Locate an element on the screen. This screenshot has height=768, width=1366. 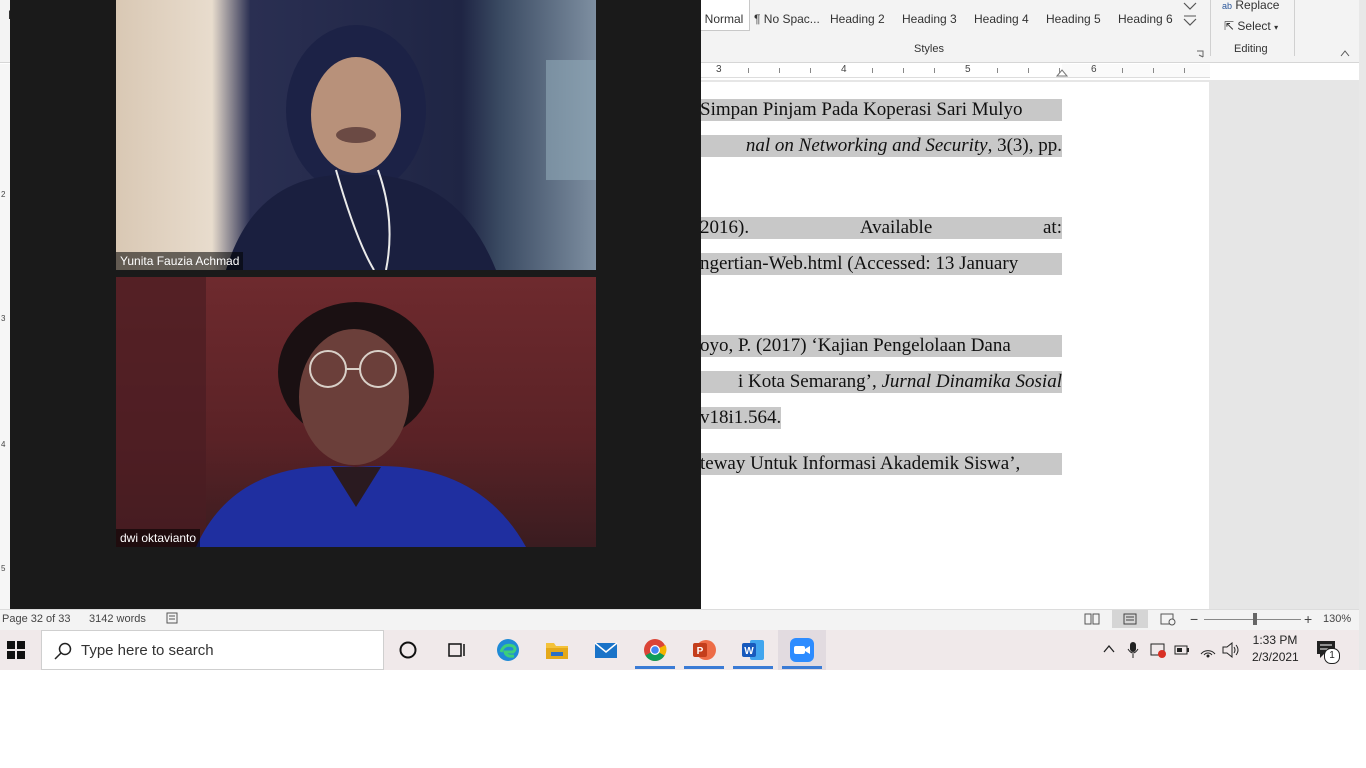
editing-group-label: Editing is located at coordinates (1251, 49).